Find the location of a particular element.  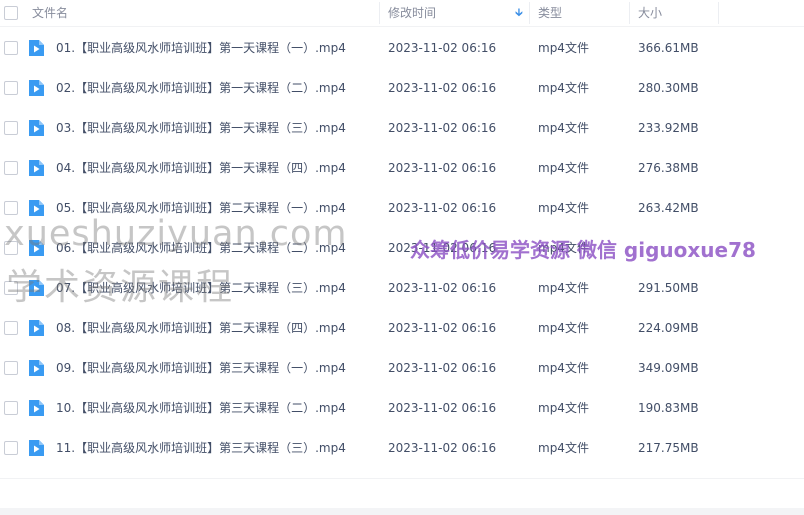

file-name: 09.【职业高级风水师培训班】第三天课程（一）.mp4 is located at coordinates (201, 368).